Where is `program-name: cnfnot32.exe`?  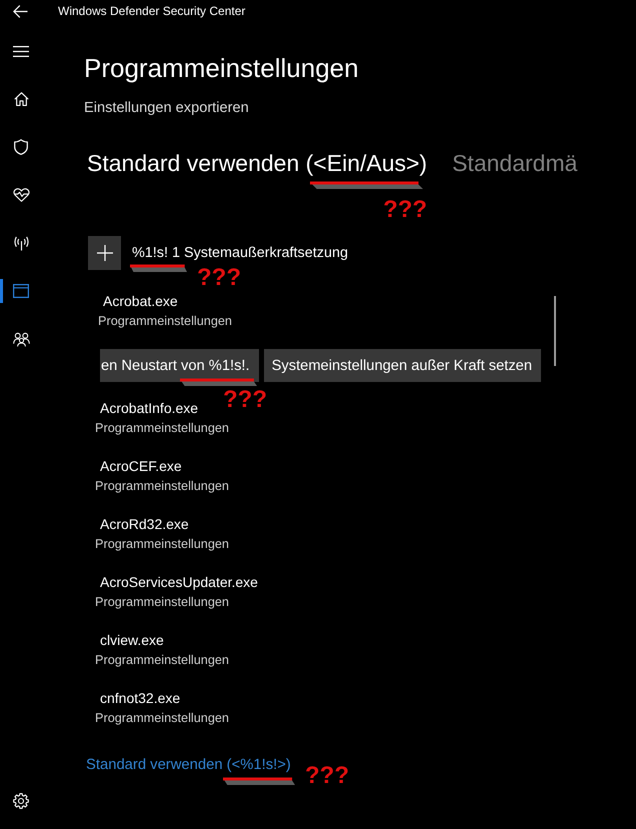 program-name: cnfnot32.exe is located at coordinates (140, 698).